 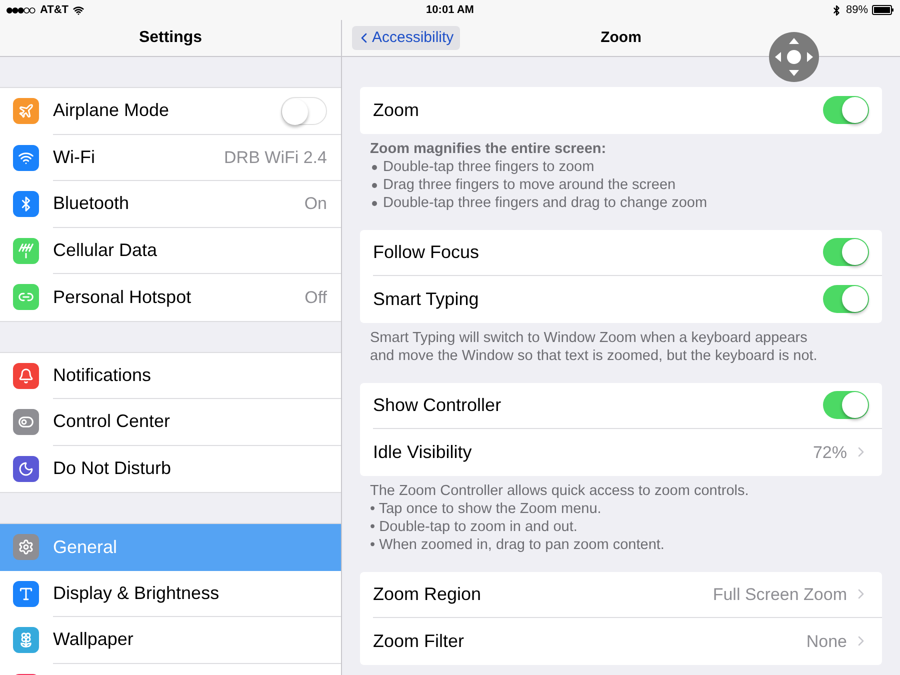 I want to click on sidebar-item: Wi-Fi DRB WiFi 2.4, so click(x=170, y=157).